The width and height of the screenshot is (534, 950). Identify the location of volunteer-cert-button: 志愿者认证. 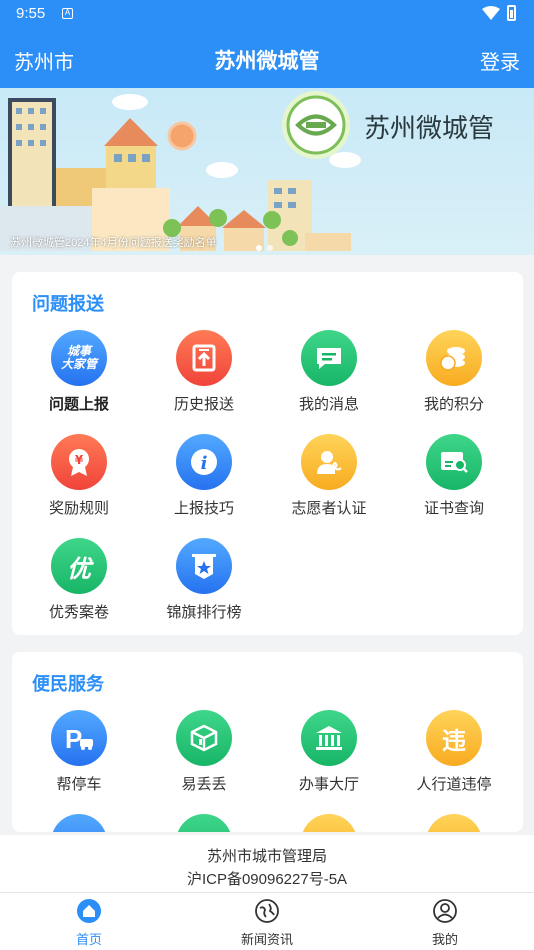
(329, 479).